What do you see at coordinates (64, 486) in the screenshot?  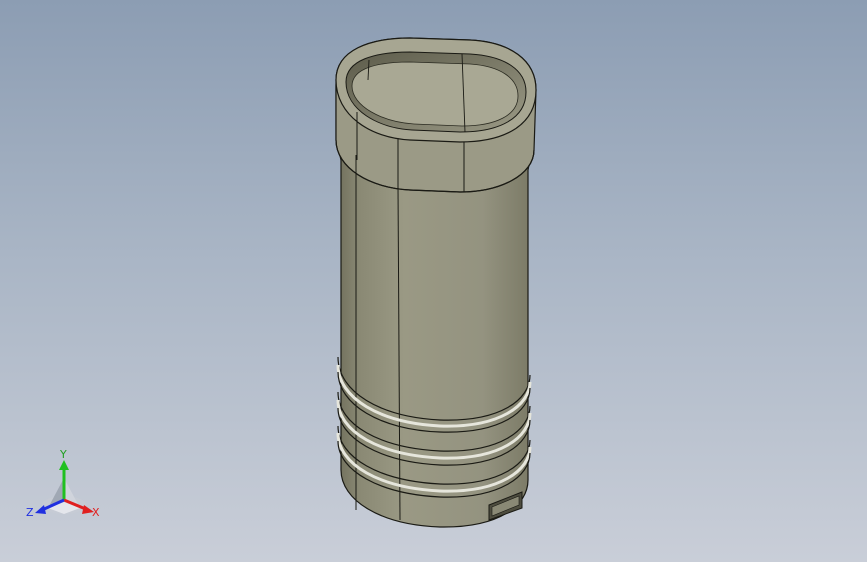 I see `orientation-triad: Y X Z` at bounding box center [64, 486].